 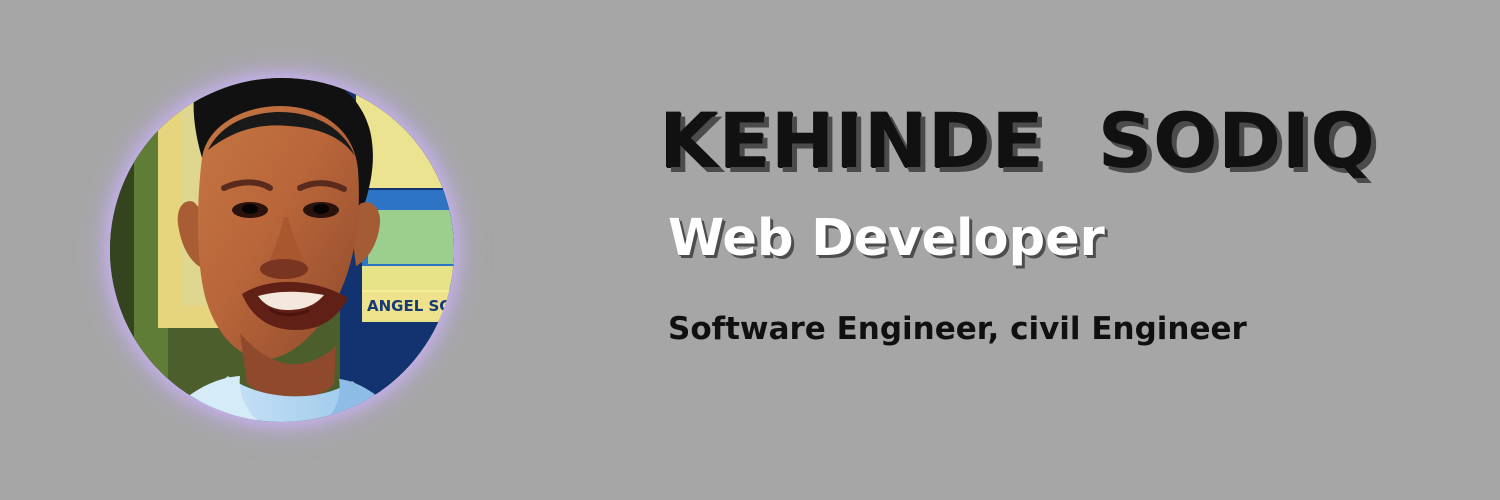 What do you see at coordinates (886, 238) in the screenshot?
I see `profile-role: Web Developer` at bounding box center [886, 238].